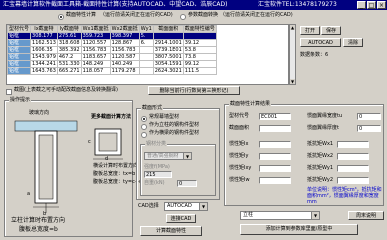 This screenshot has height=240, width=387. What do you see at coordinates (275, 168) in the screenshot?
I see `ixy-field` at bounding box center [275, 168].